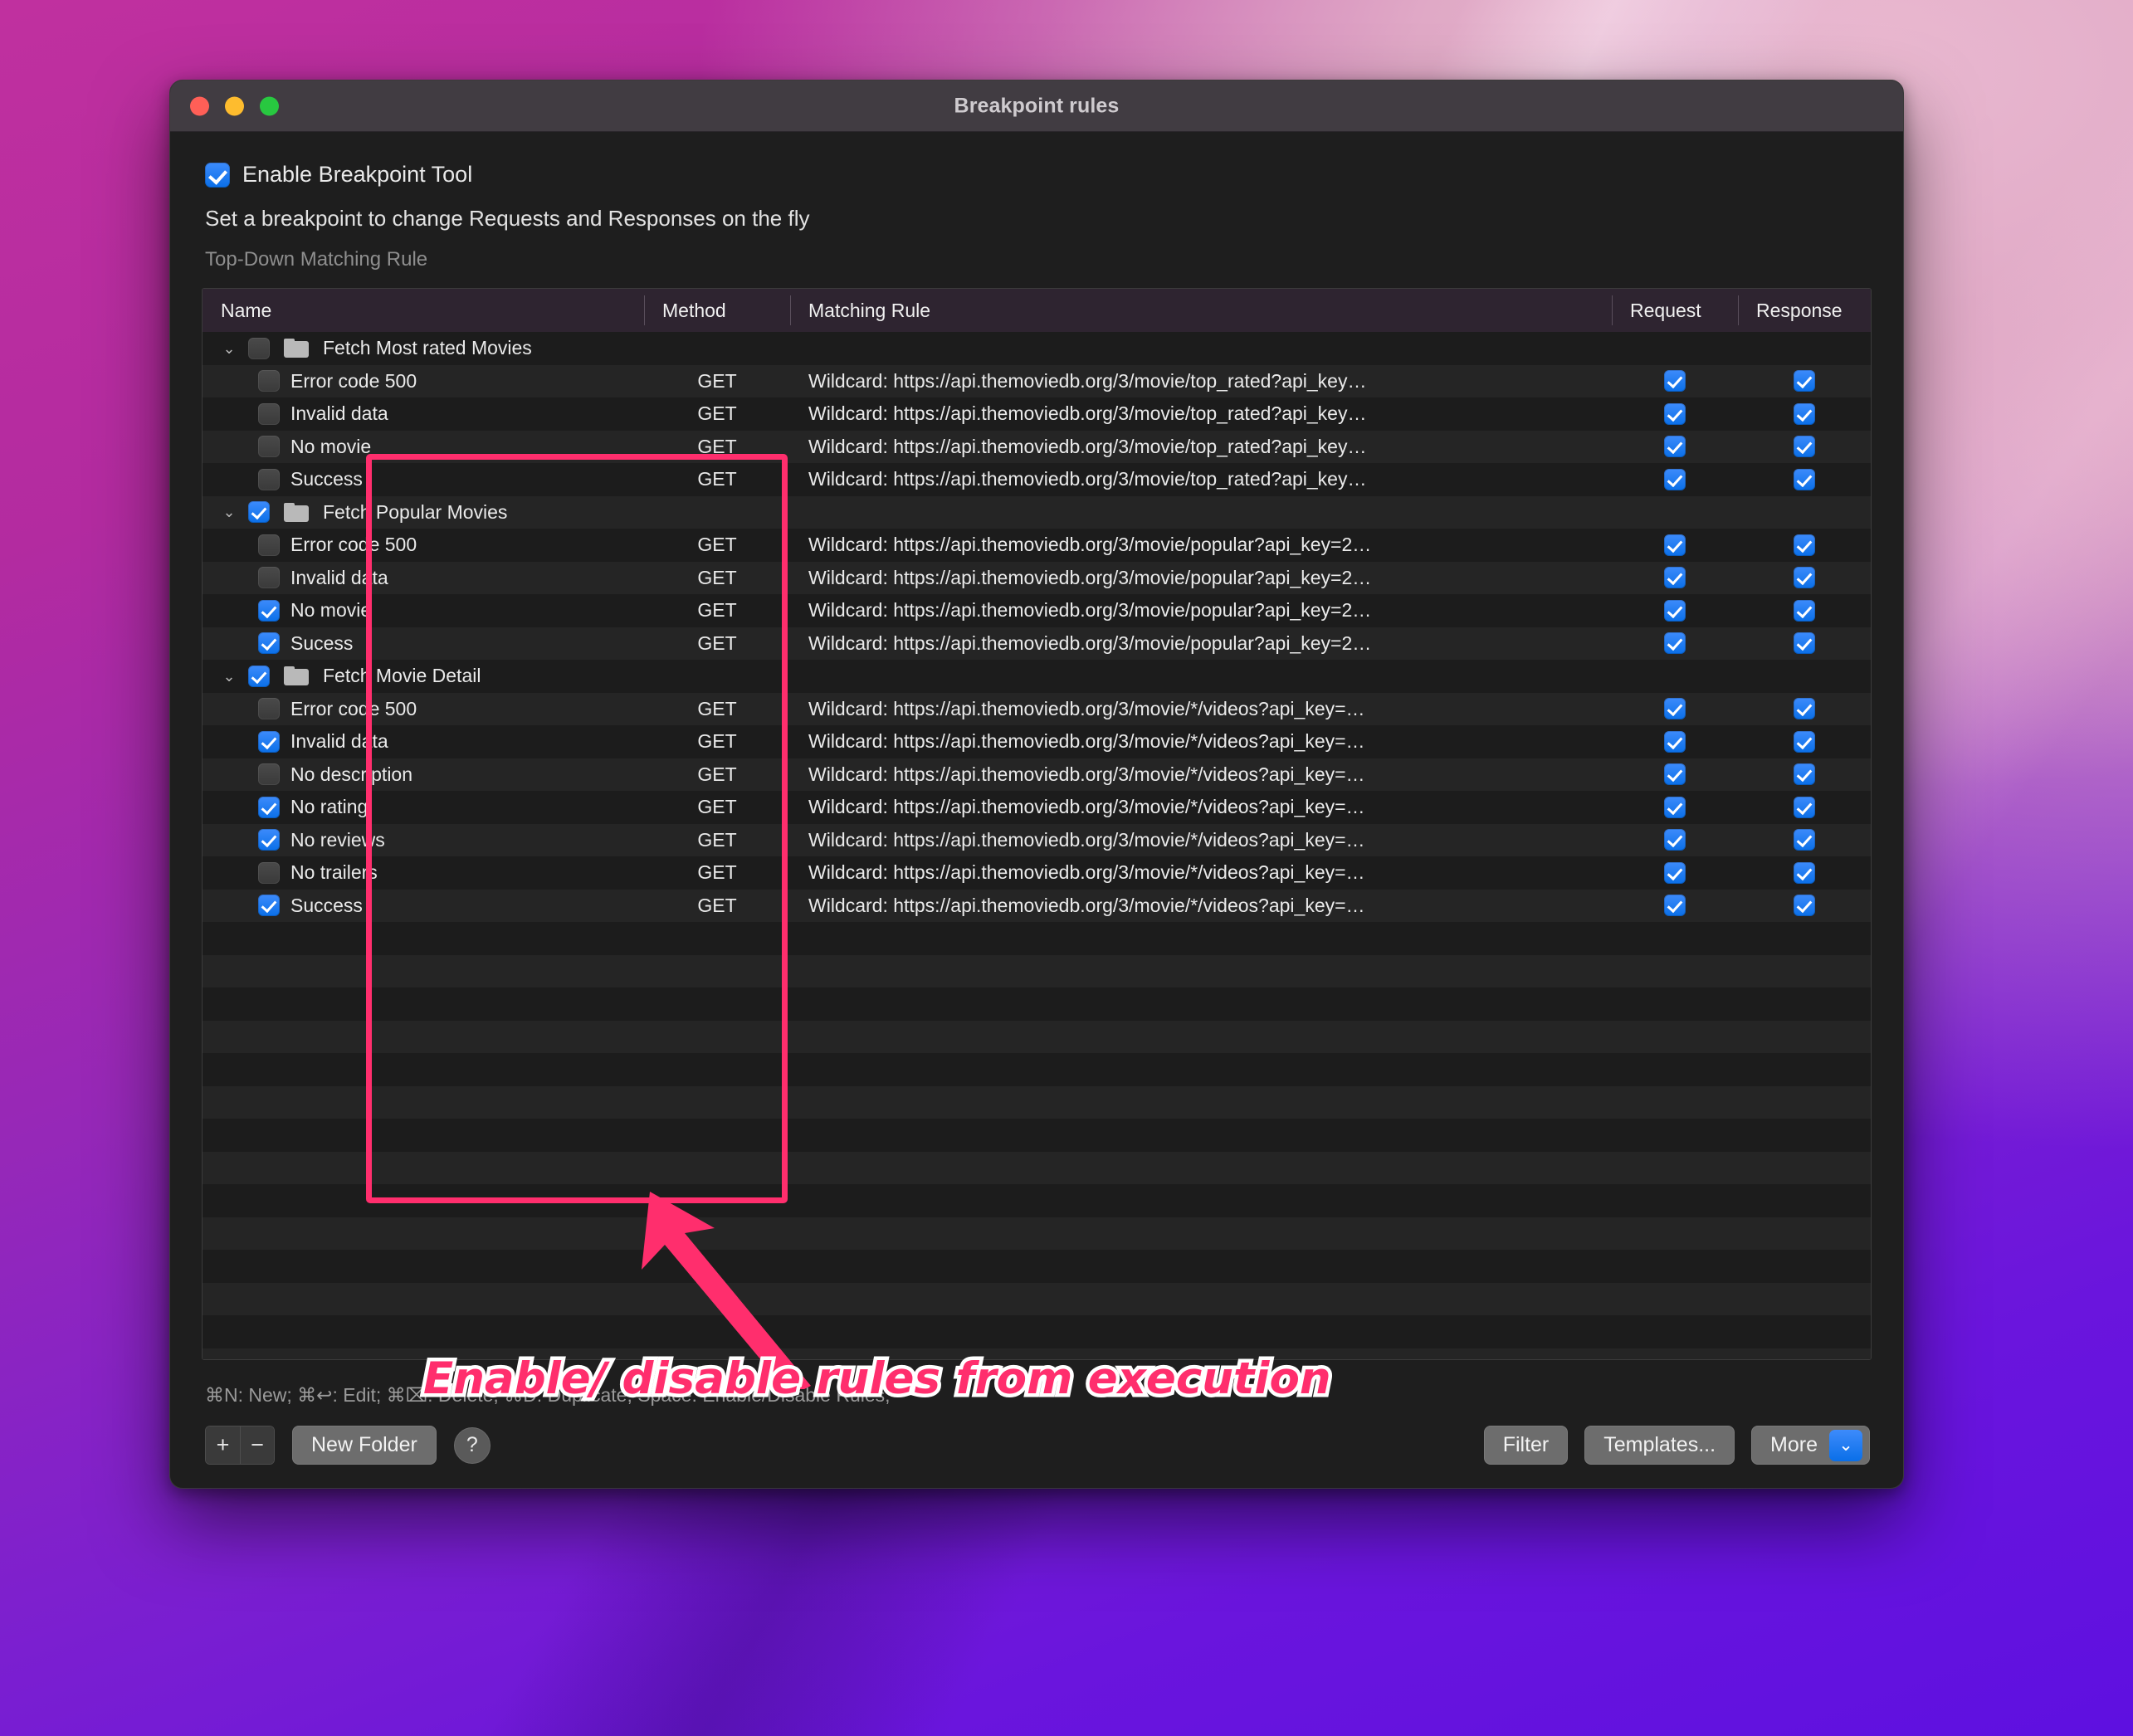 Image resolution: width=2133 pixels, height=1736 pixels. Describe the element at coordinates (218, 175) in the screenshot. I see `enable-breakpoint-tool-checkbox` at that location.